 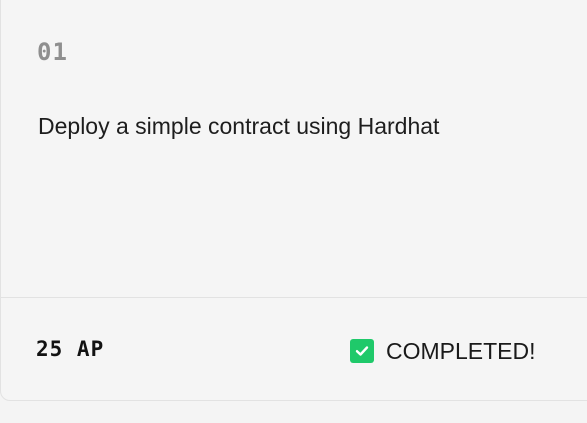 What do you see at coordinates (70, 349) in the screenshot?
I see `reward-points: 25 AP` at bounding box center [70, 349].